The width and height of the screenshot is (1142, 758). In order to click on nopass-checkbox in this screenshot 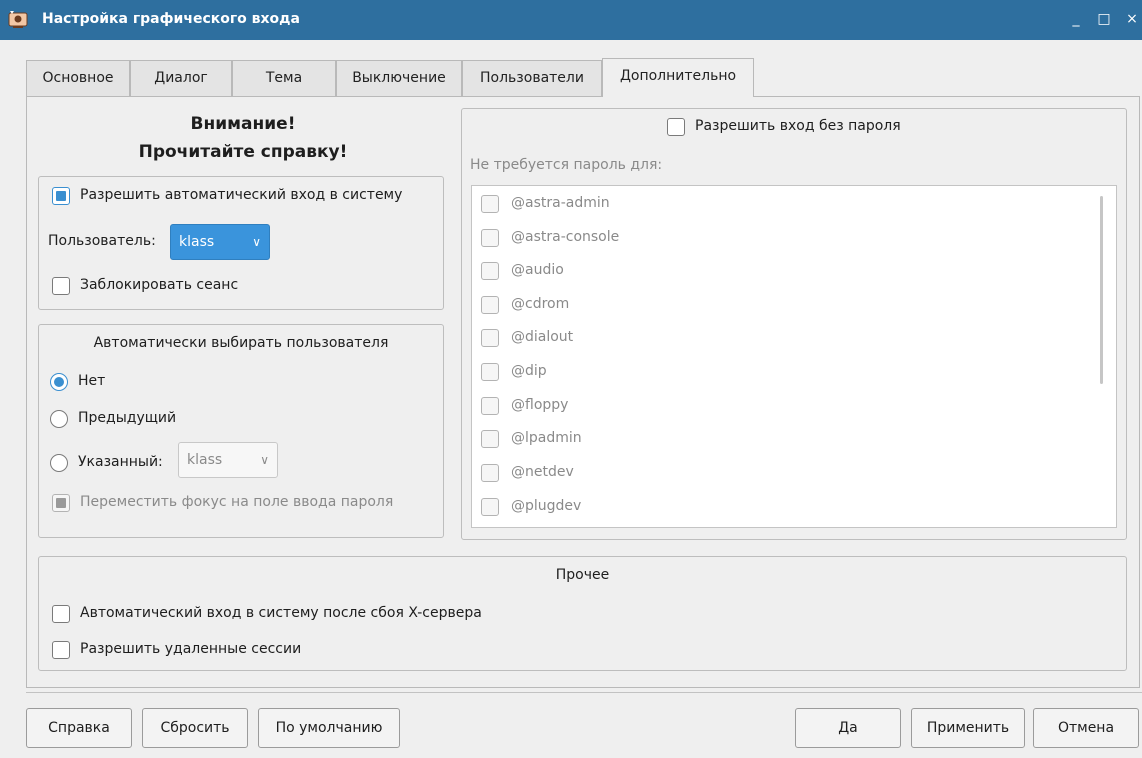, I will do `click(676, 127)`.